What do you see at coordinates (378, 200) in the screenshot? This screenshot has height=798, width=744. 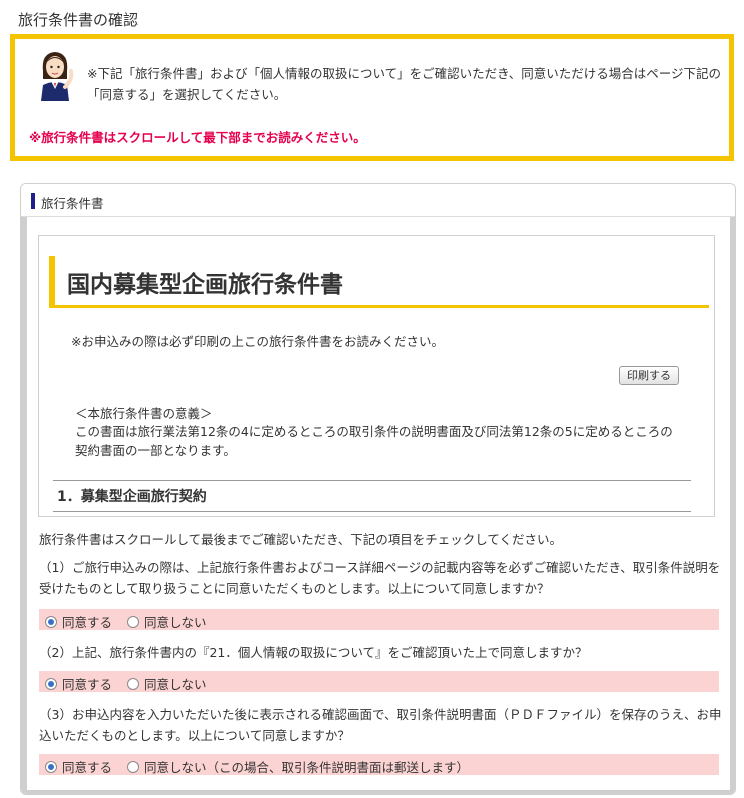 I see `panel-header: 旅行条件書` at bounding box center [378, 200].